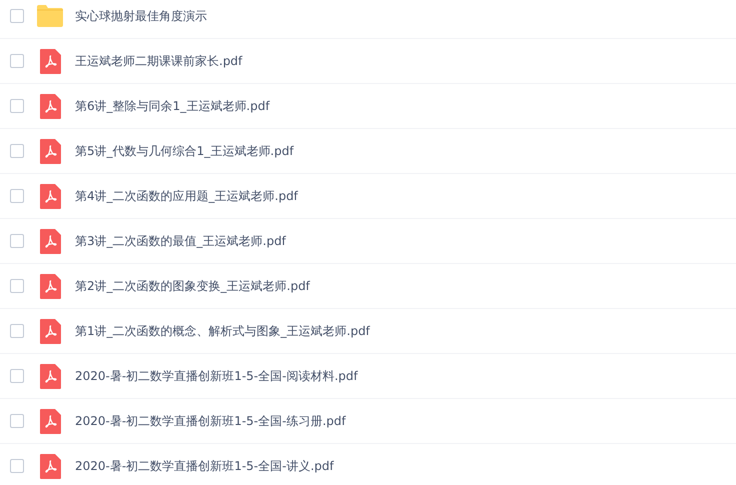 This screenshot has width=736, height=485. Describe the element at coordinates (172, 106) in the screenshot. I see `file-name: 第6讲_整除与同余1_王运斌老师.pdf` at that location.